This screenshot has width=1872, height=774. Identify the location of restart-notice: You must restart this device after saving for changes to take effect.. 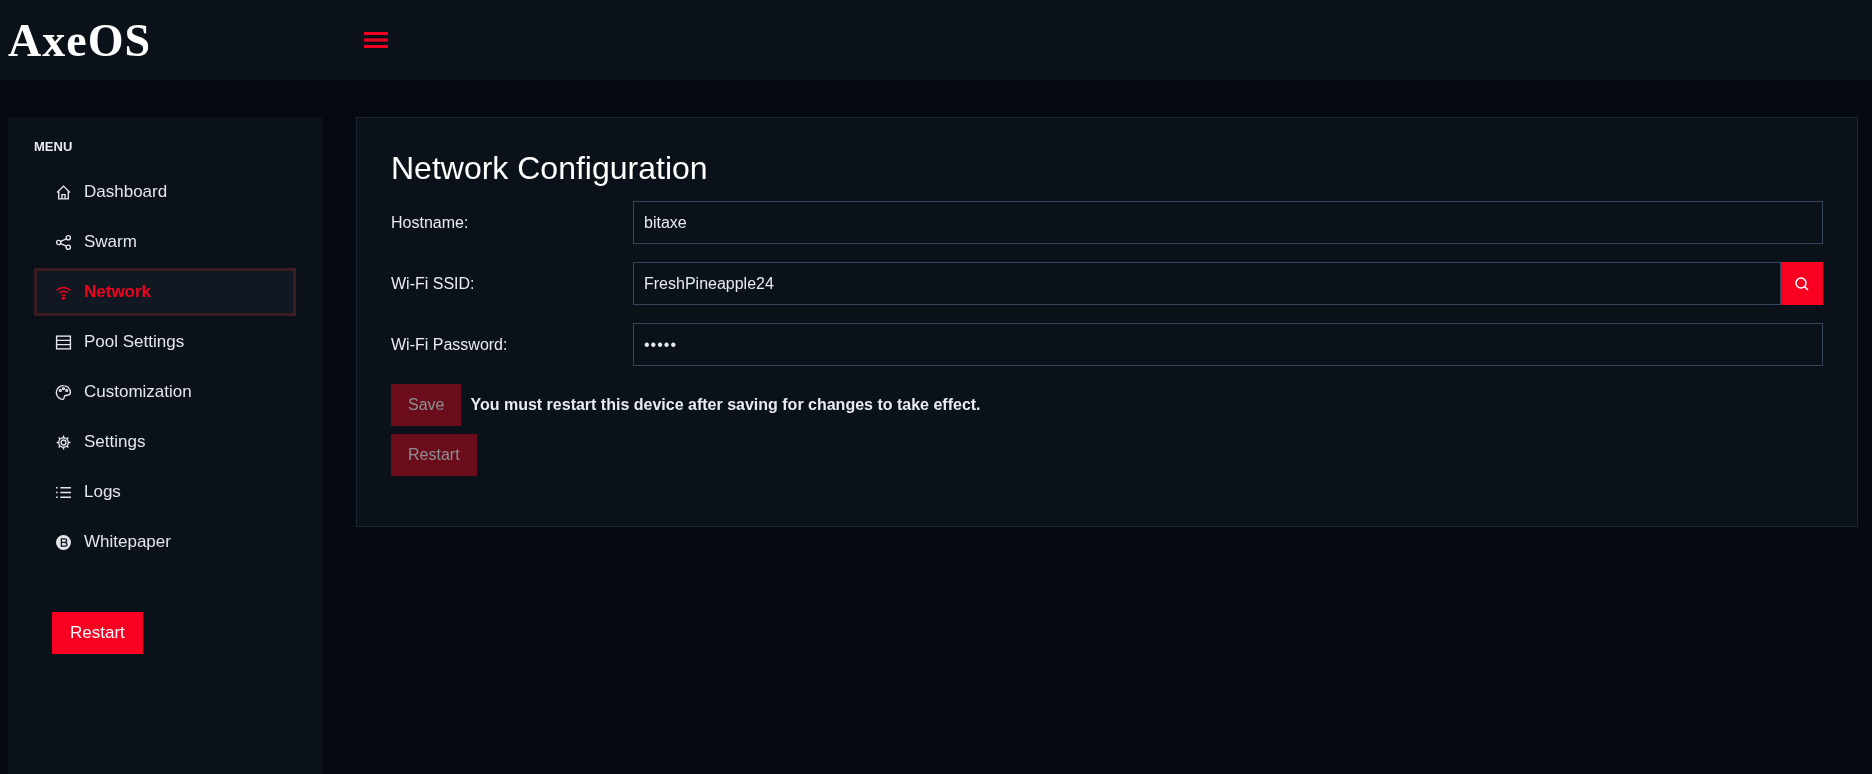
(725, 405).